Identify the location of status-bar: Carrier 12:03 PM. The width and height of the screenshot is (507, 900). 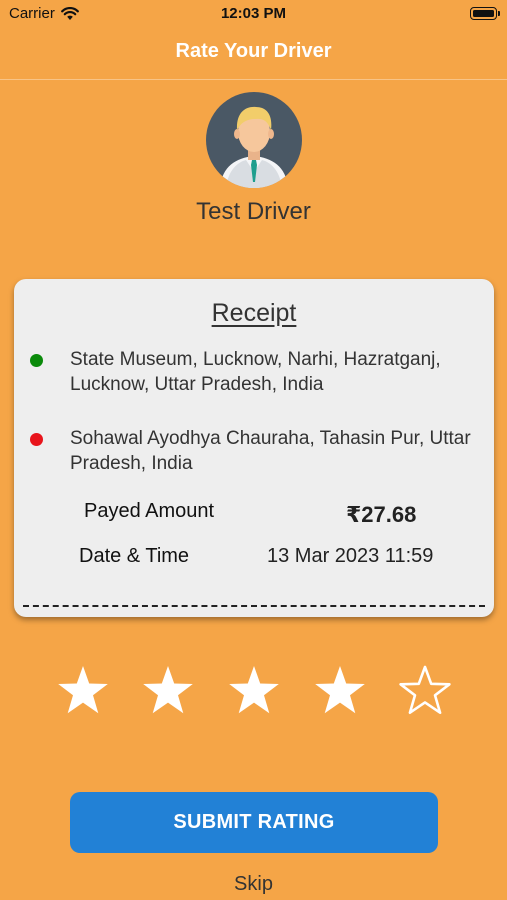
(253, 15).